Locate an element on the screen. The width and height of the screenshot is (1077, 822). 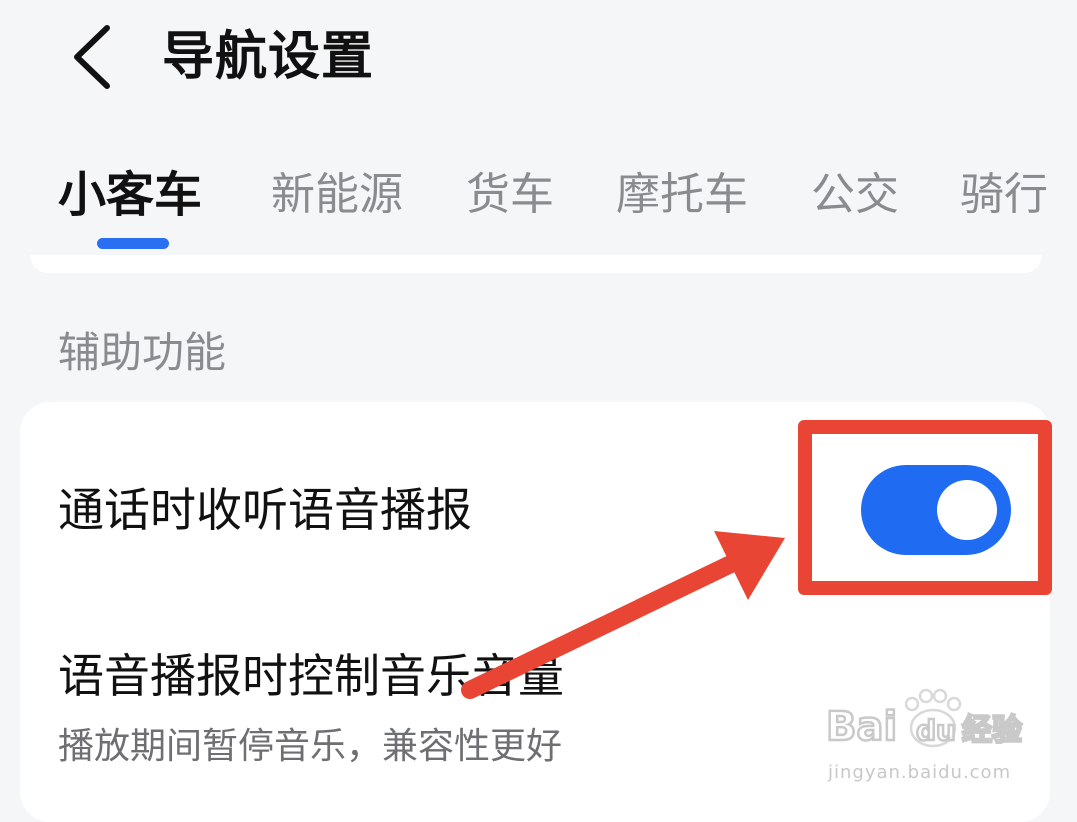
page-title: 导航设置 is located at coordinates (268, 57).